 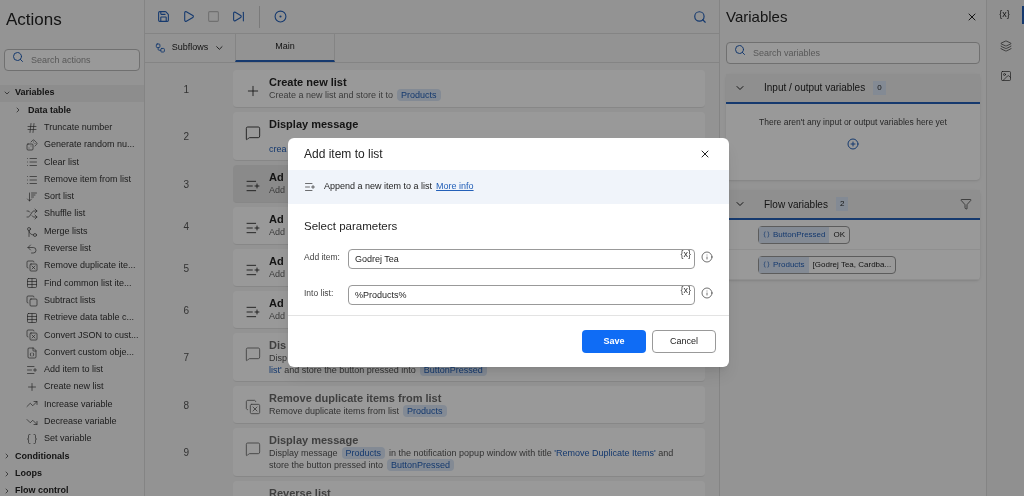 What do you see at coordinates (72, 93) in the screenshot?
I see `tree-group: Variables` at bounding box center [72, 93].